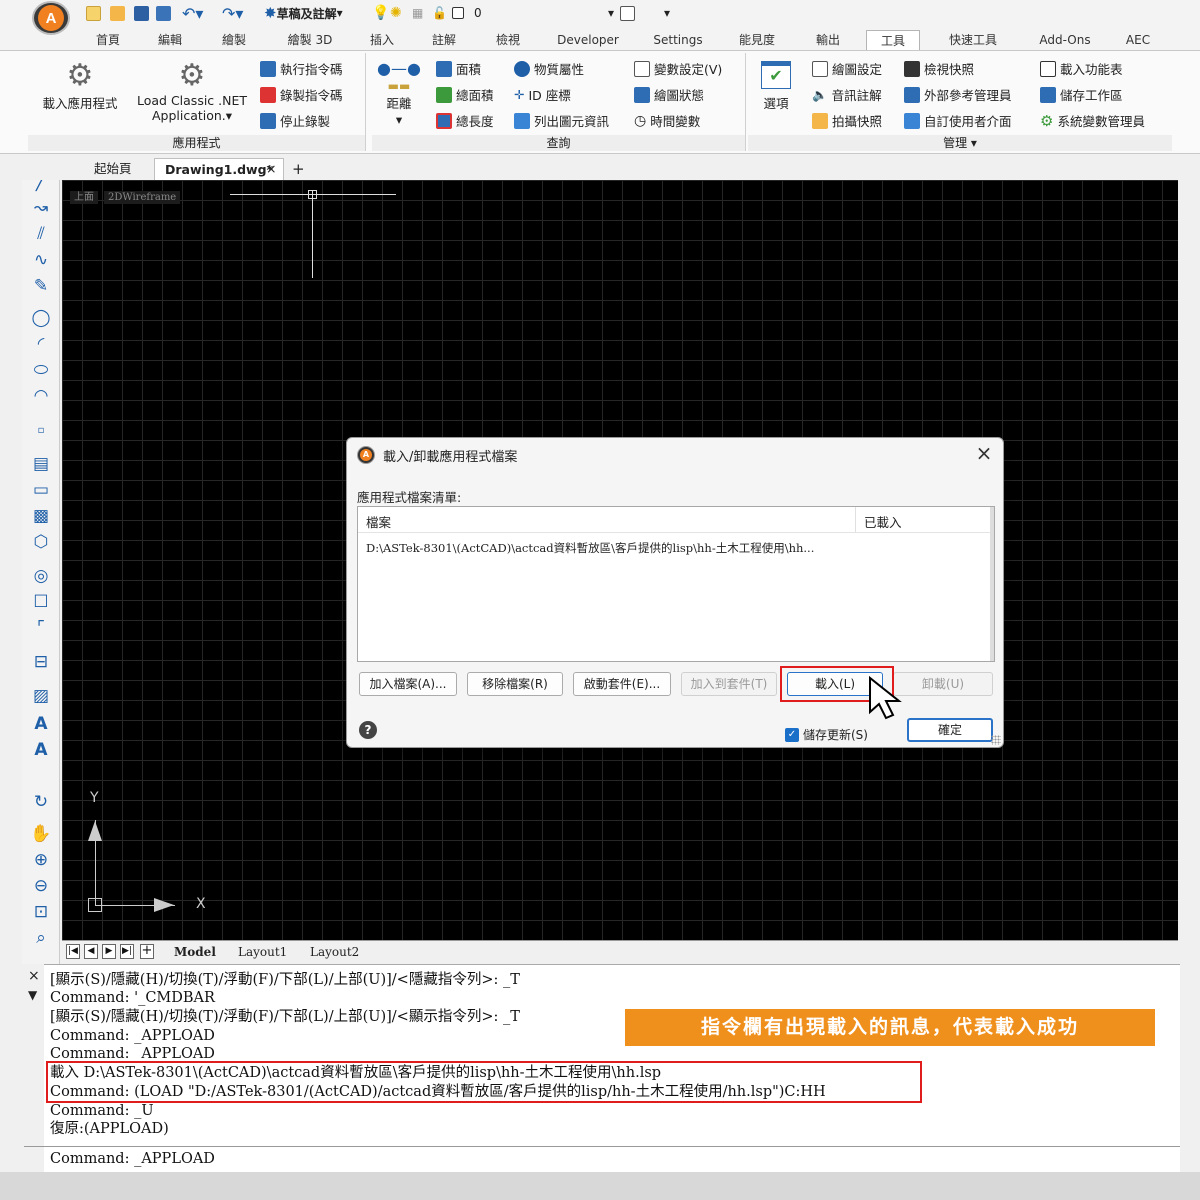  What do you see at coordinates (41, 344) in the screenshot?
I see `arc-icon: ◜` at bounding box center [41, 344].